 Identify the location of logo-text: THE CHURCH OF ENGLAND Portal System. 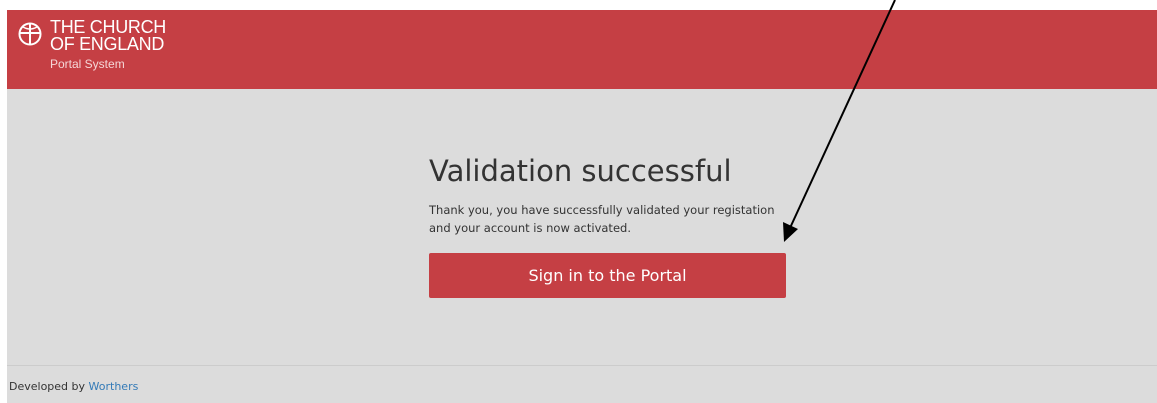
(108, 44).